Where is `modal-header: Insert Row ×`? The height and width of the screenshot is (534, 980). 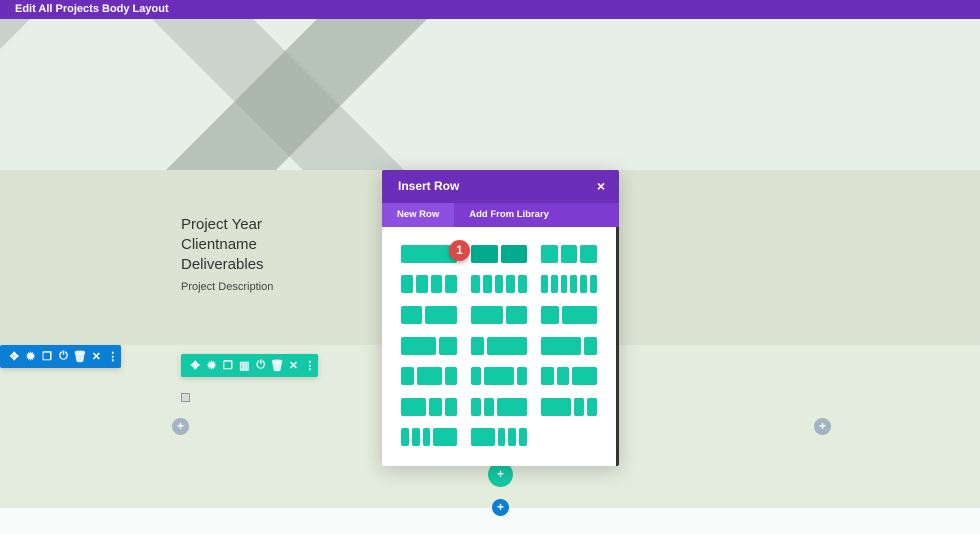 modal-header: Insert Row × is located at coordinates (500, 186).